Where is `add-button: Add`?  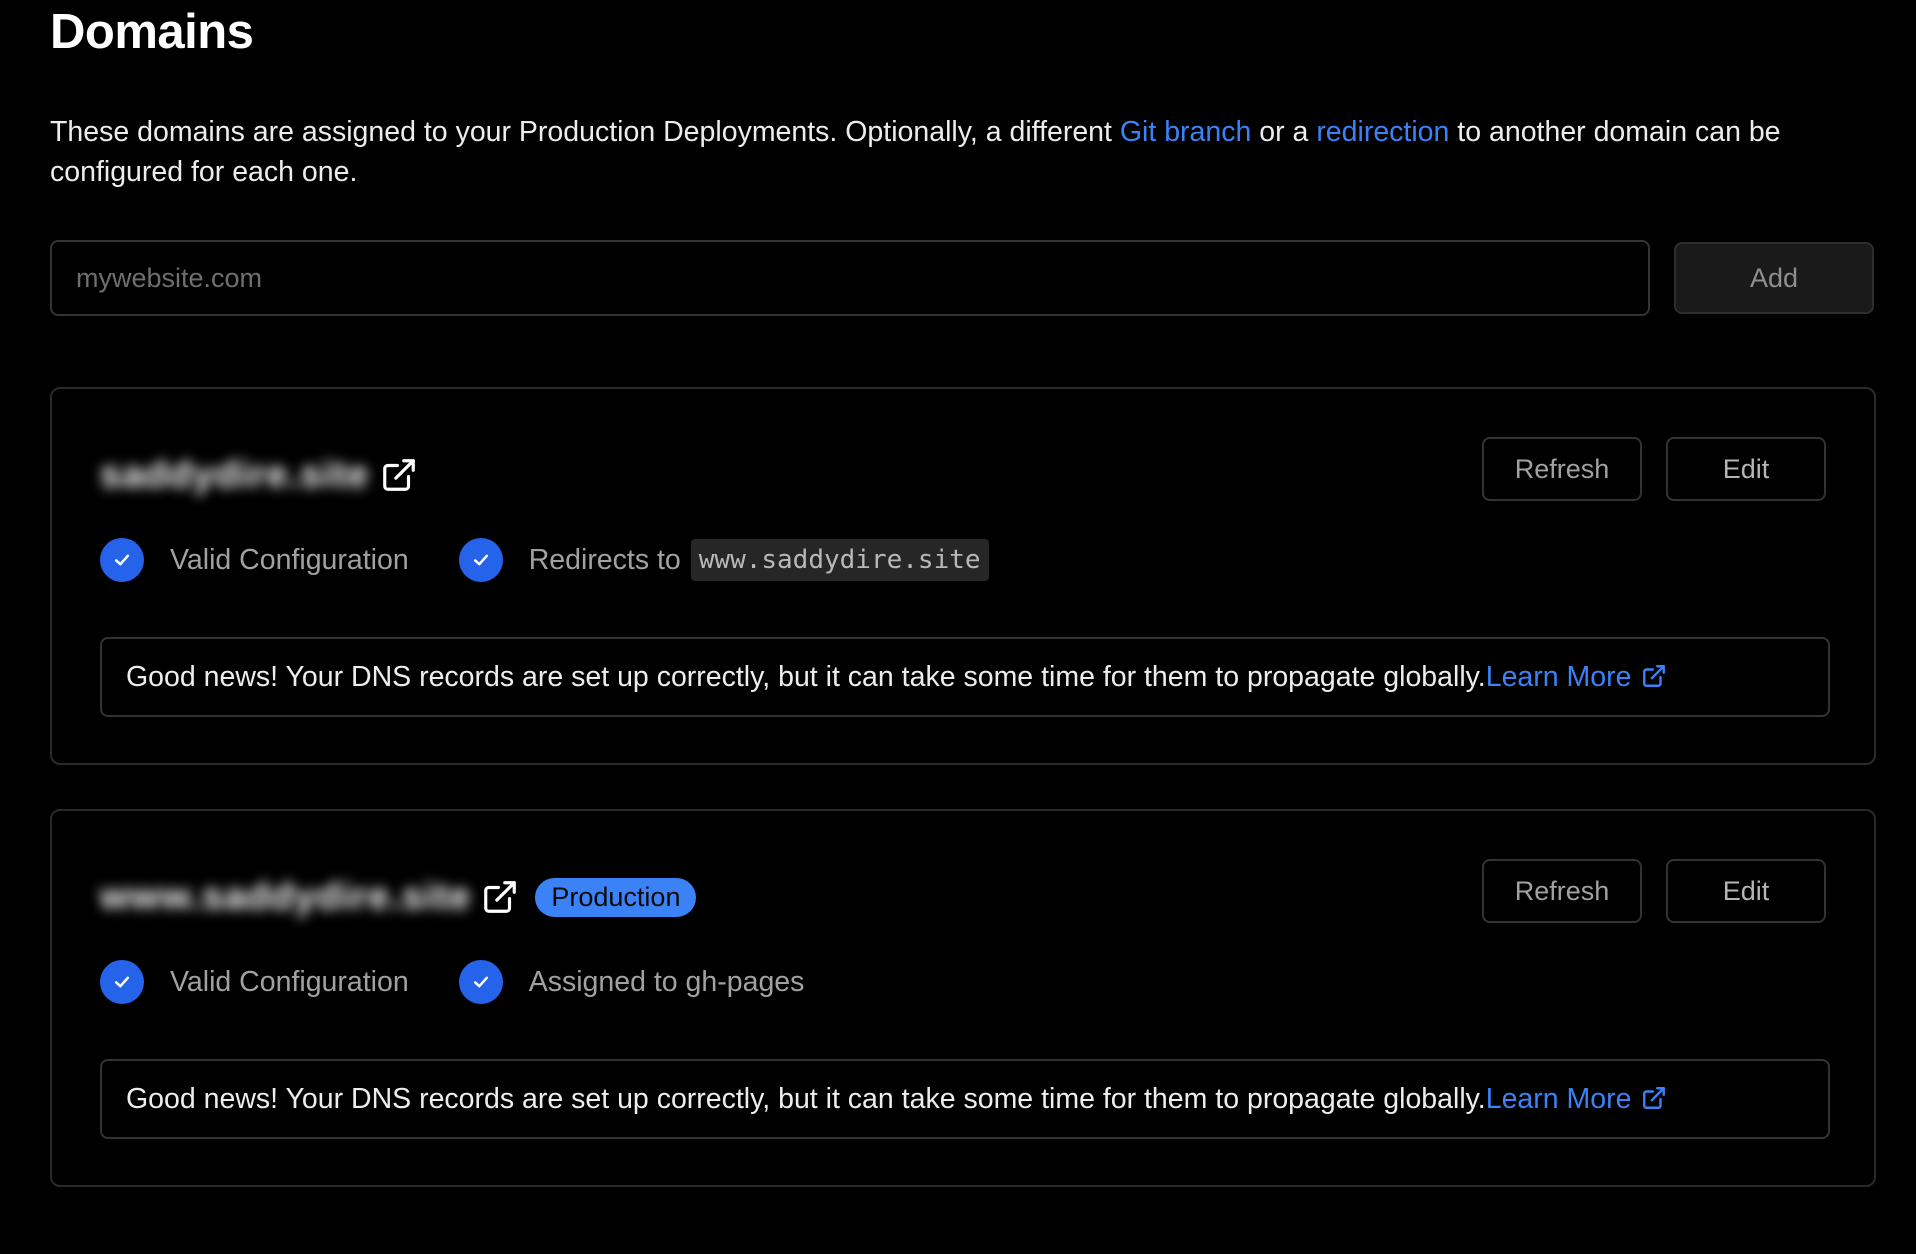
add-button: Add is located at coordinates (1774, 278).